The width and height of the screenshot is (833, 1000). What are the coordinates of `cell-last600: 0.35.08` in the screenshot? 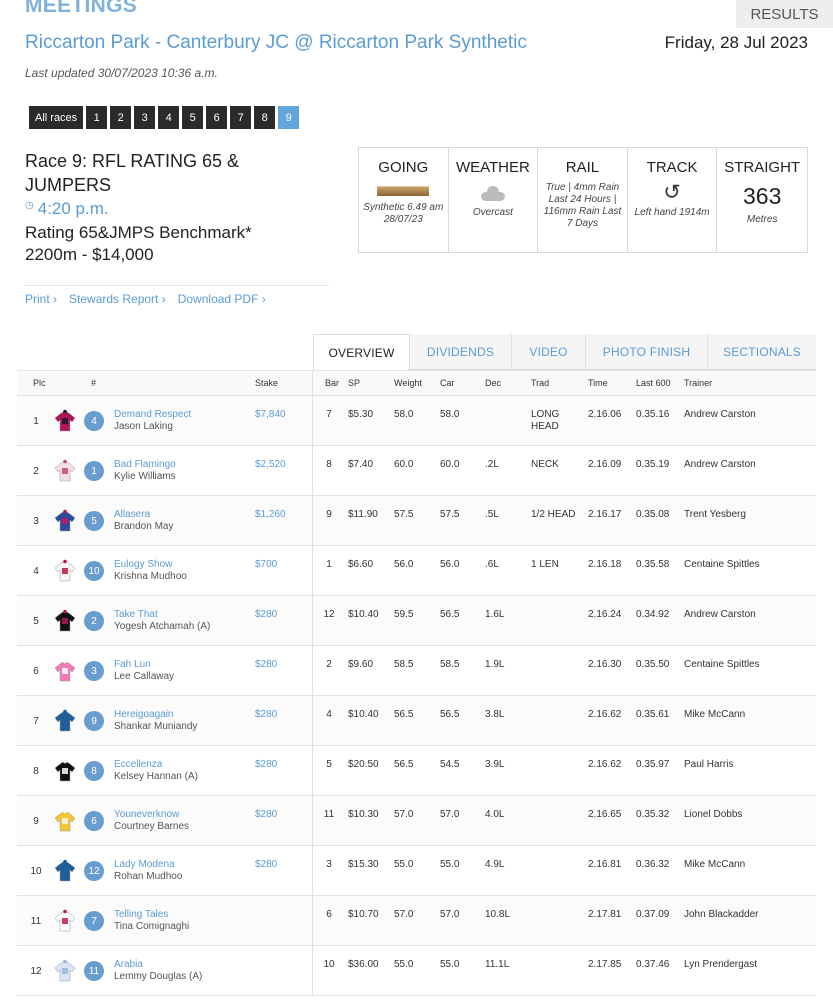 It's located at (653, 514).